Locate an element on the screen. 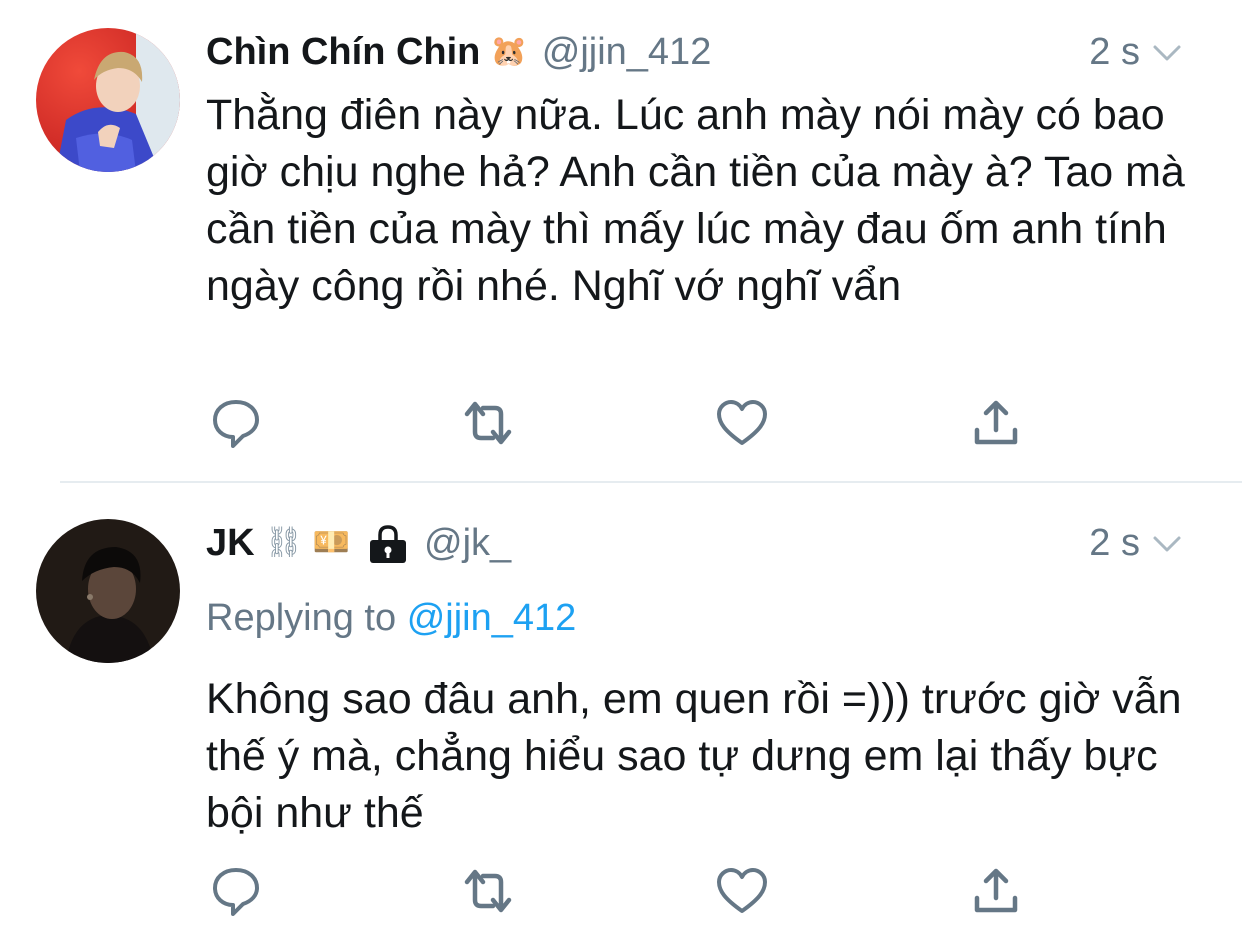  display-name: Chìn Chín Chin is located at coordinates (343, 52).